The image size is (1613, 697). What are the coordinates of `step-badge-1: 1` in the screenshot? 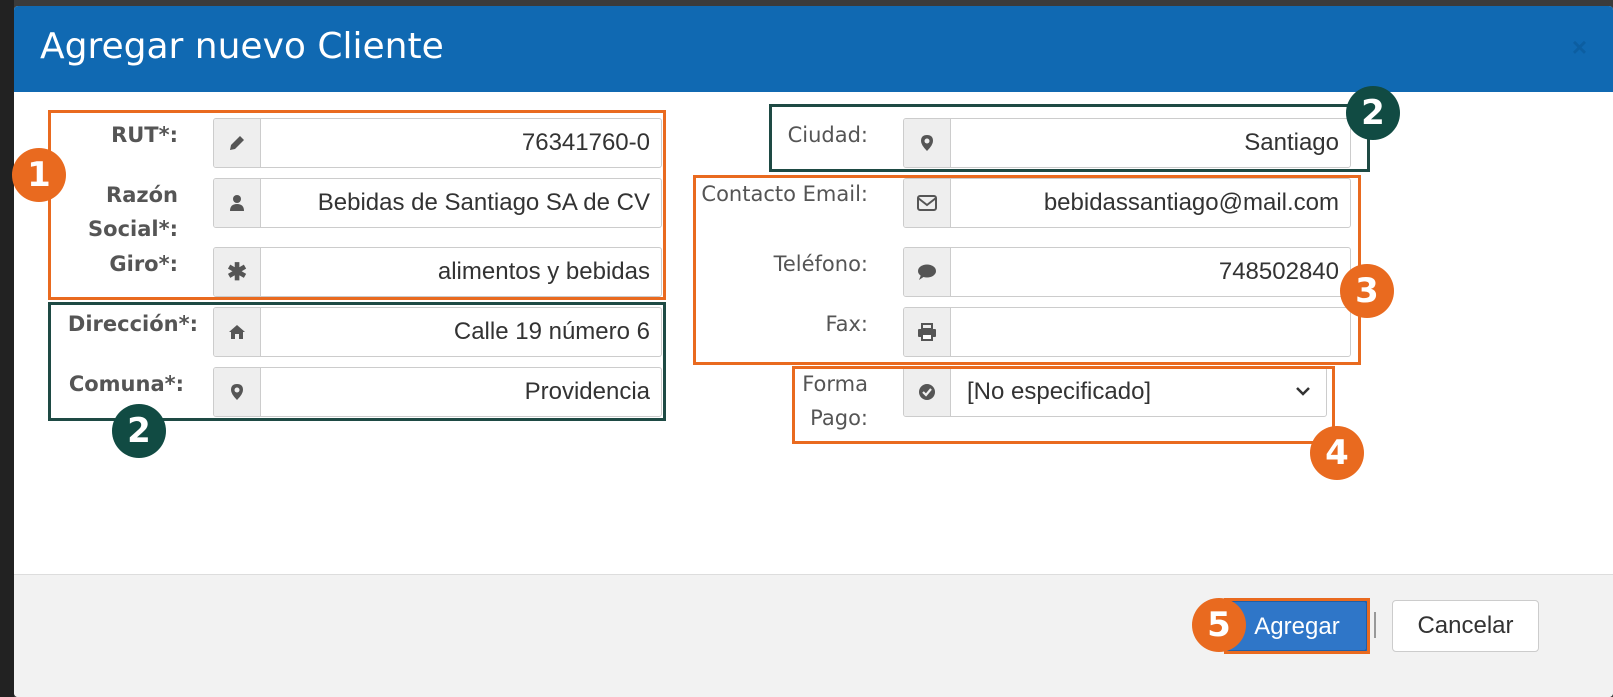 It's located at (39, 175).